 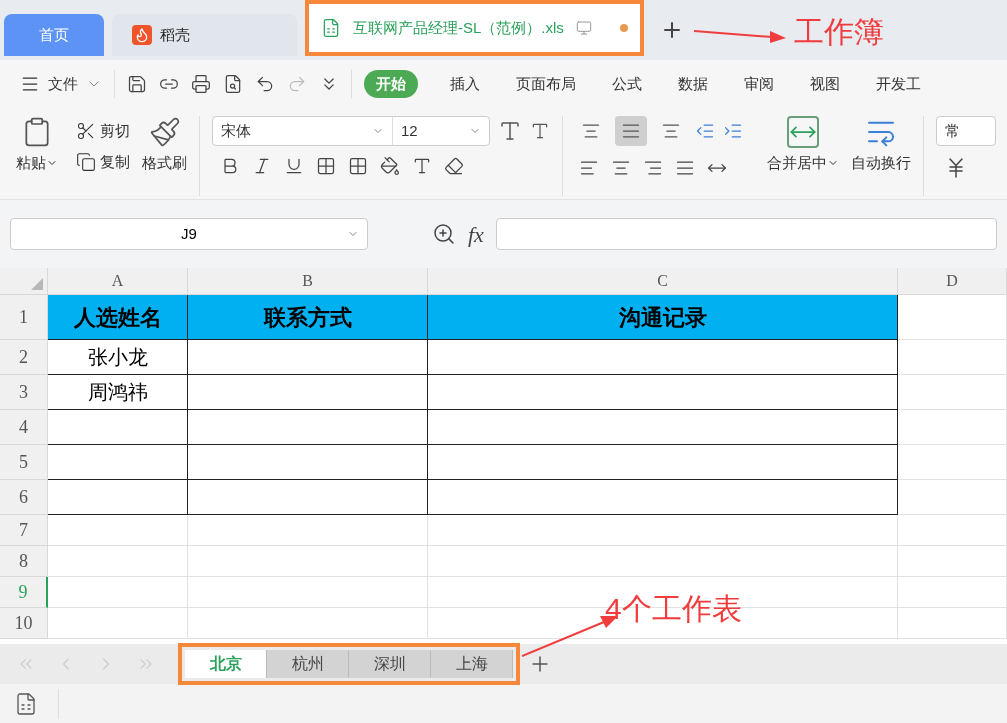 What do you see at coordinates (444, 234) in the screenshot?
I see `zoom-icon` at bounding box center [444, 234].